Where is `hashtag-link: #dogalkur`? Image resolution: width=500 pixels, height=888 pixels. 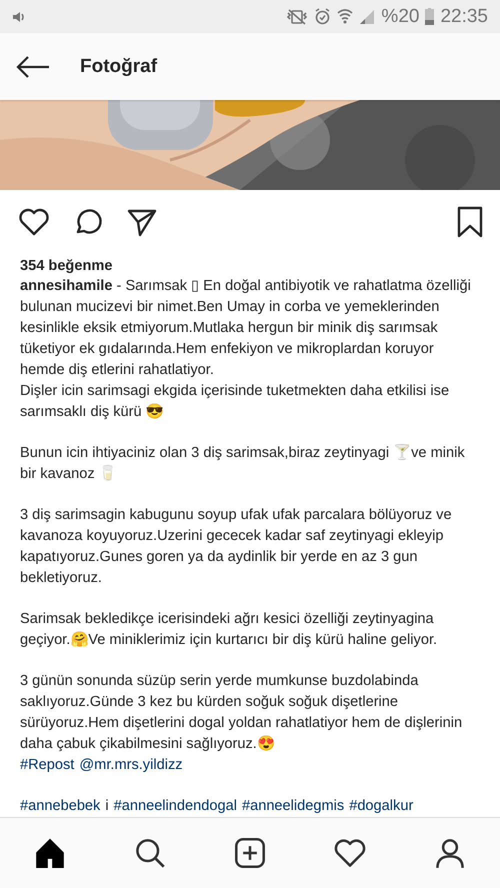 hashtag-link: #dogalkur is located at coordinates (381, 806).